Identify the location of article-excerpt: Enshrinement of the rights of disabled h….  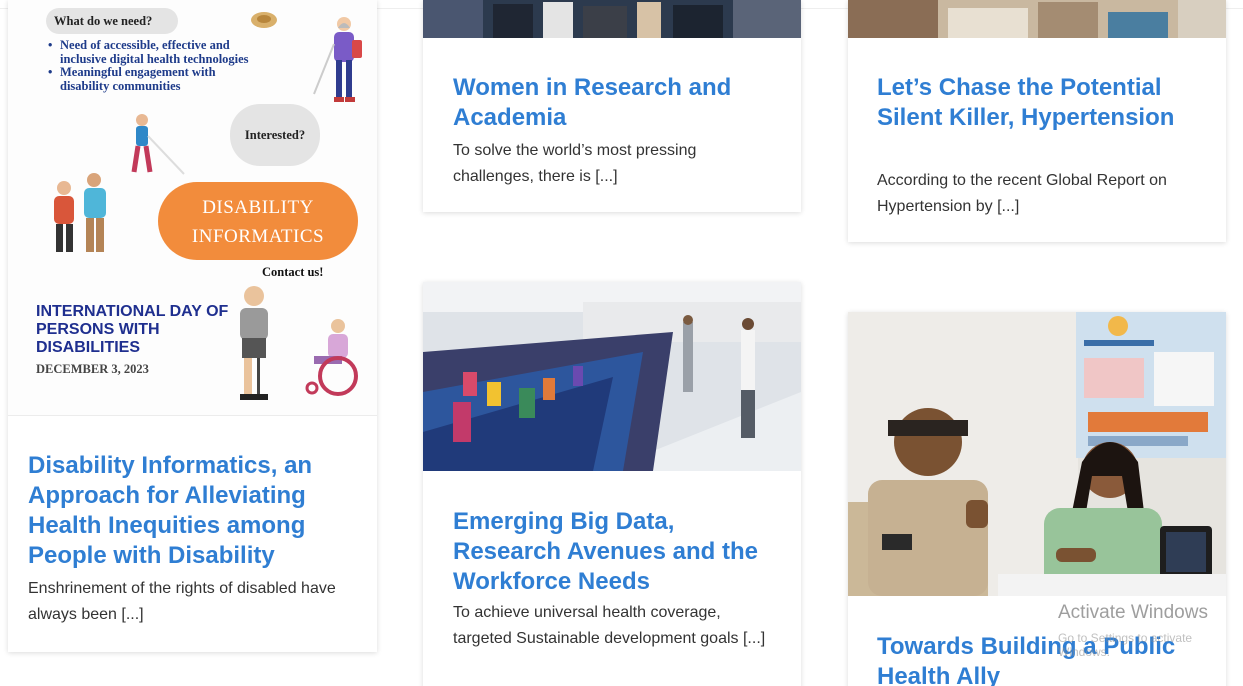
(182, 601).